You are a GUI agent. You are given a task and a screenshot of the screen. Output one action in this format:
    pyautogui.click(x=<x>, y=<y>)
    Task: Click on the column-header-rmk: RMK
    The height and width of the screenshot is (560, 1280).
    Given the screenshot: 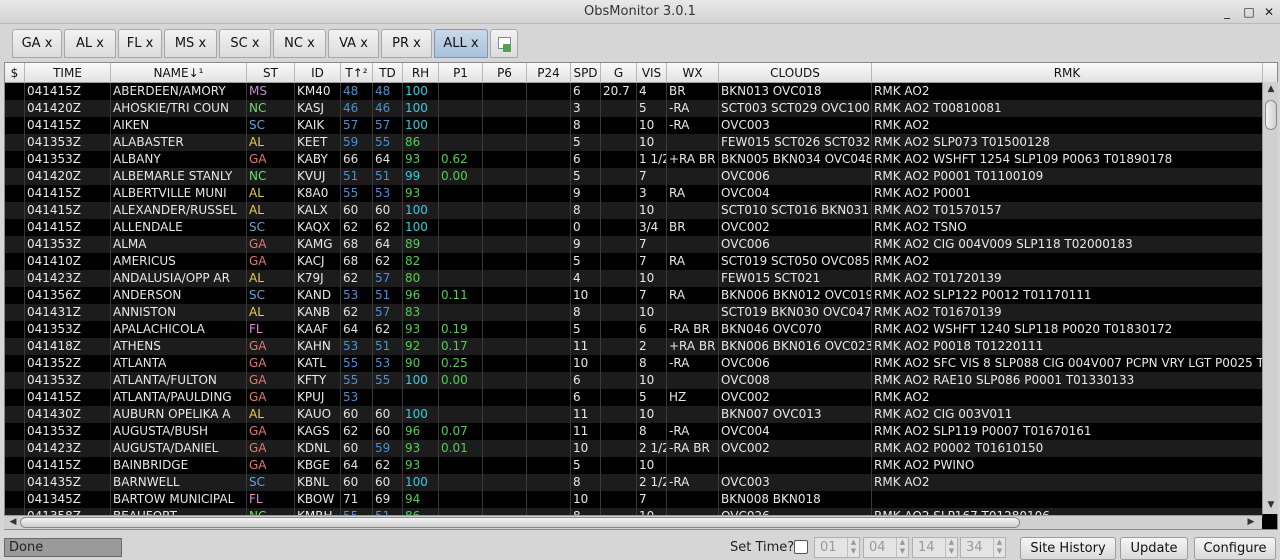 What is the action you would take?
    pyautogui.click(x=1067, y=73)
    